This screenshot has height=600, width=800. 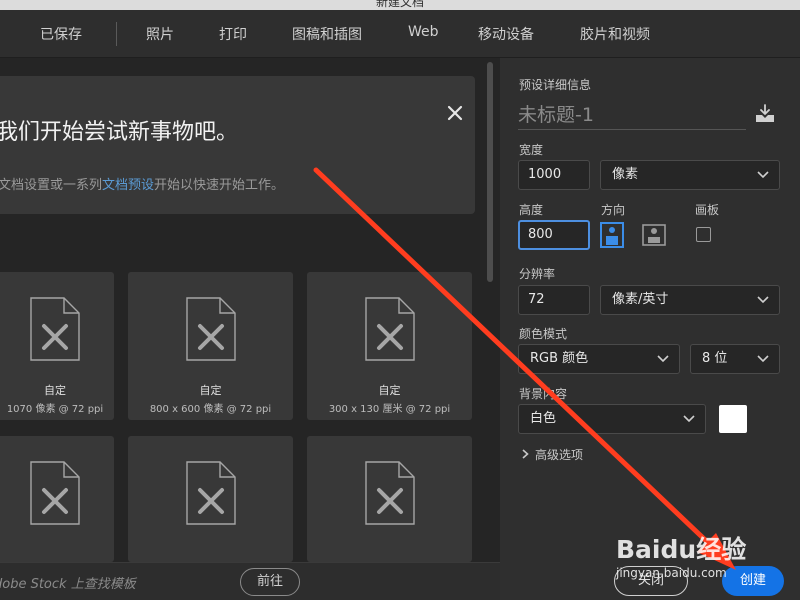 I want to click on artboard-checkbox, so click(x=703, y=234).